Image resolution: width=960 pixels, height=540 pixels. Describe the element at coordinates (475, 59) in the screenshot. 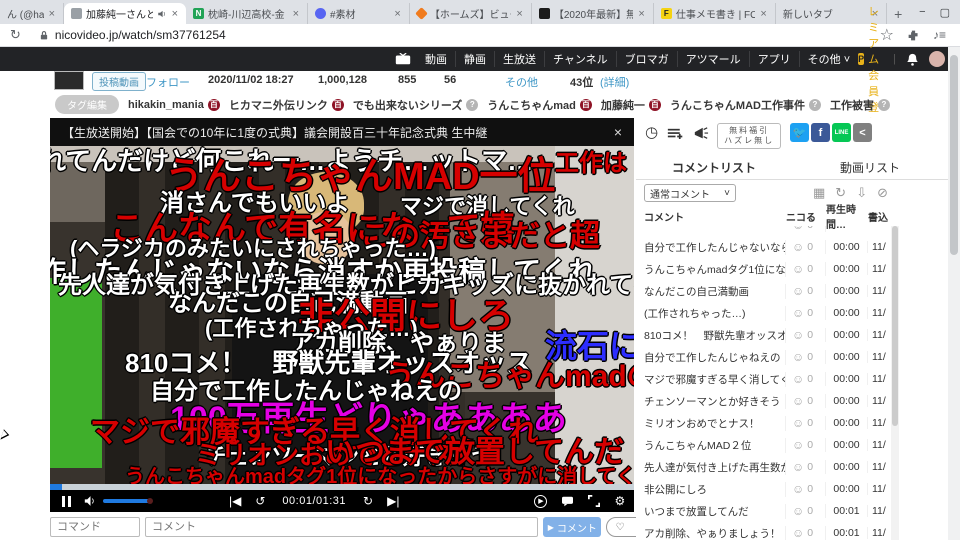

I see `nav-item: 静画` at that location.